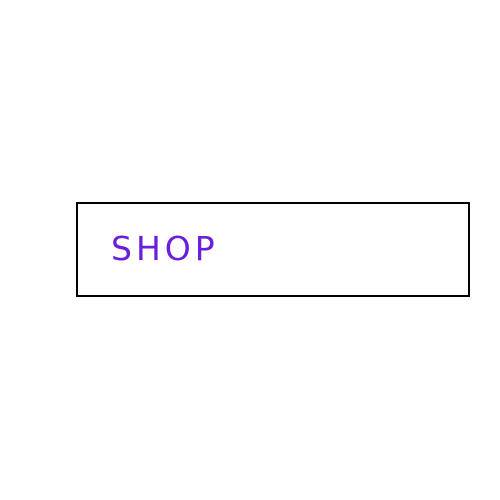 This screenshot has height=500, width=500. What do you see at coordinates (165, 248) in the screenshot?
I see `shop-button-label: SHOP` at bounding box center [165, 248].